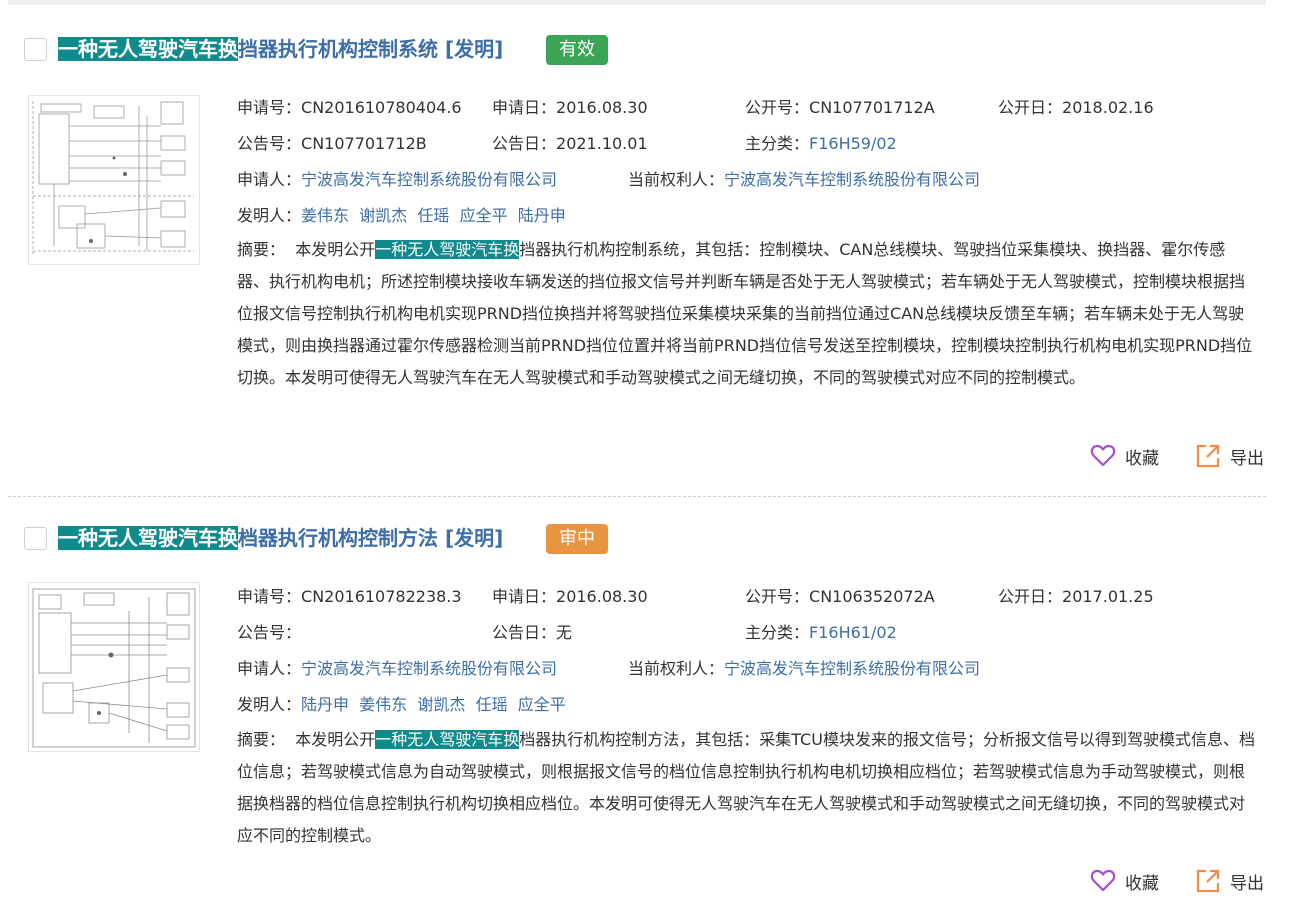  Describe the element at coordinates (364, 143) in the screenshot. I see `grant-no-value: CN107701712B` at that location.